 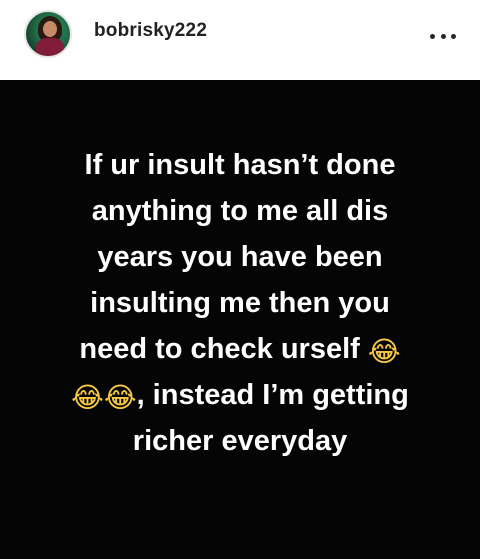 What do you see at coordinates (240, 165) in the screenshot?
I see `post-text-line-1: If ur insult hasn’t done` at bounding box center [240, 165].